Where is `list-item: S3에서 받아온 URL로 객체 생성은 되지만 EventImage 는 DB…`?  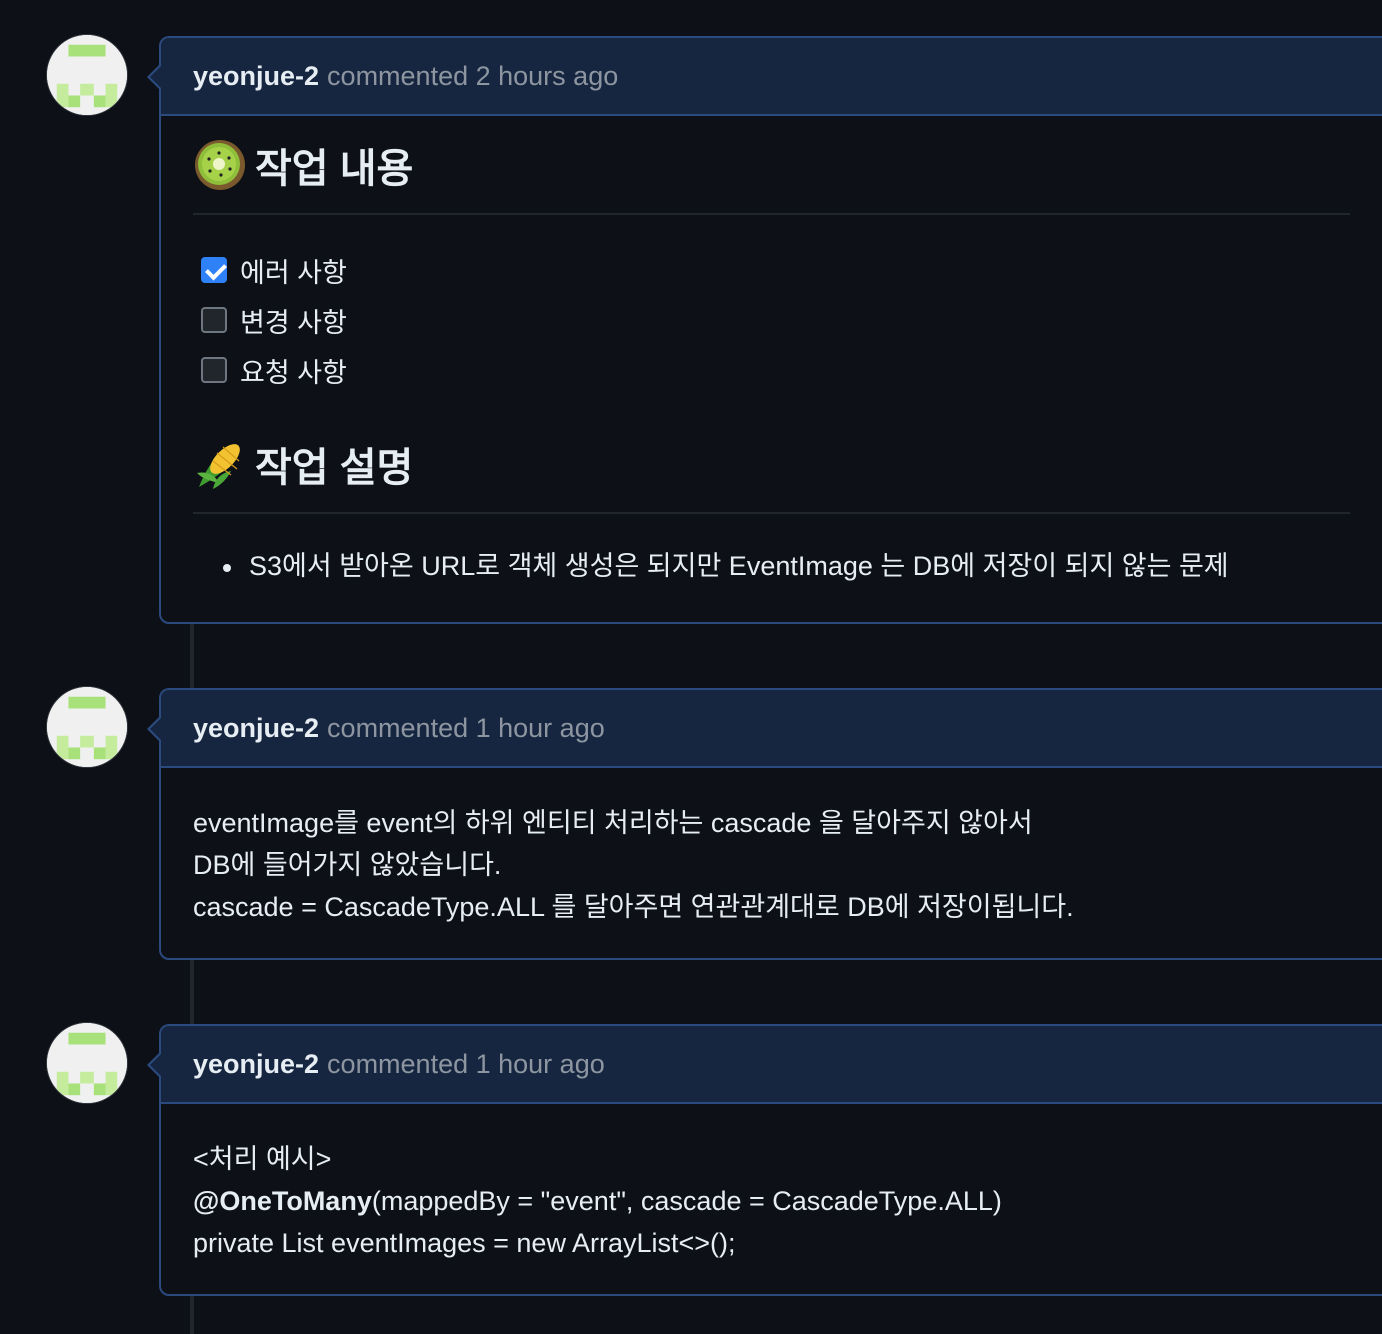
list-item: S3에서 받아온 URL로 객체 생성은 되지만 EventImage 는 DB… is located at coordinates (786, 566).